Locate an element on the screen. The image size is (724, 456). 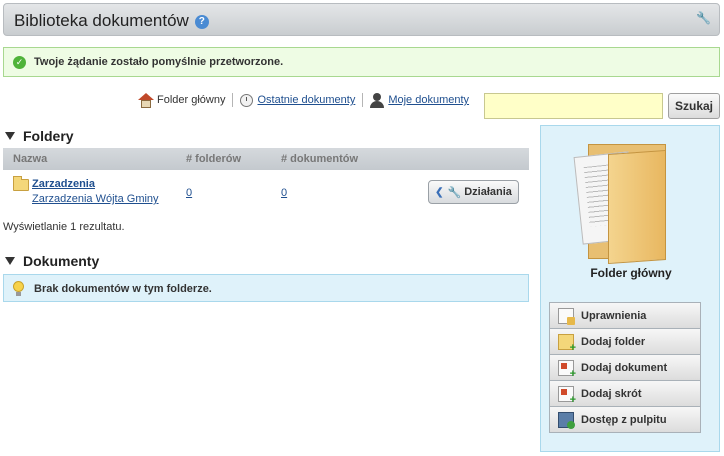
sidebar-caption: Folder główny is located at coordinates (631, 273).